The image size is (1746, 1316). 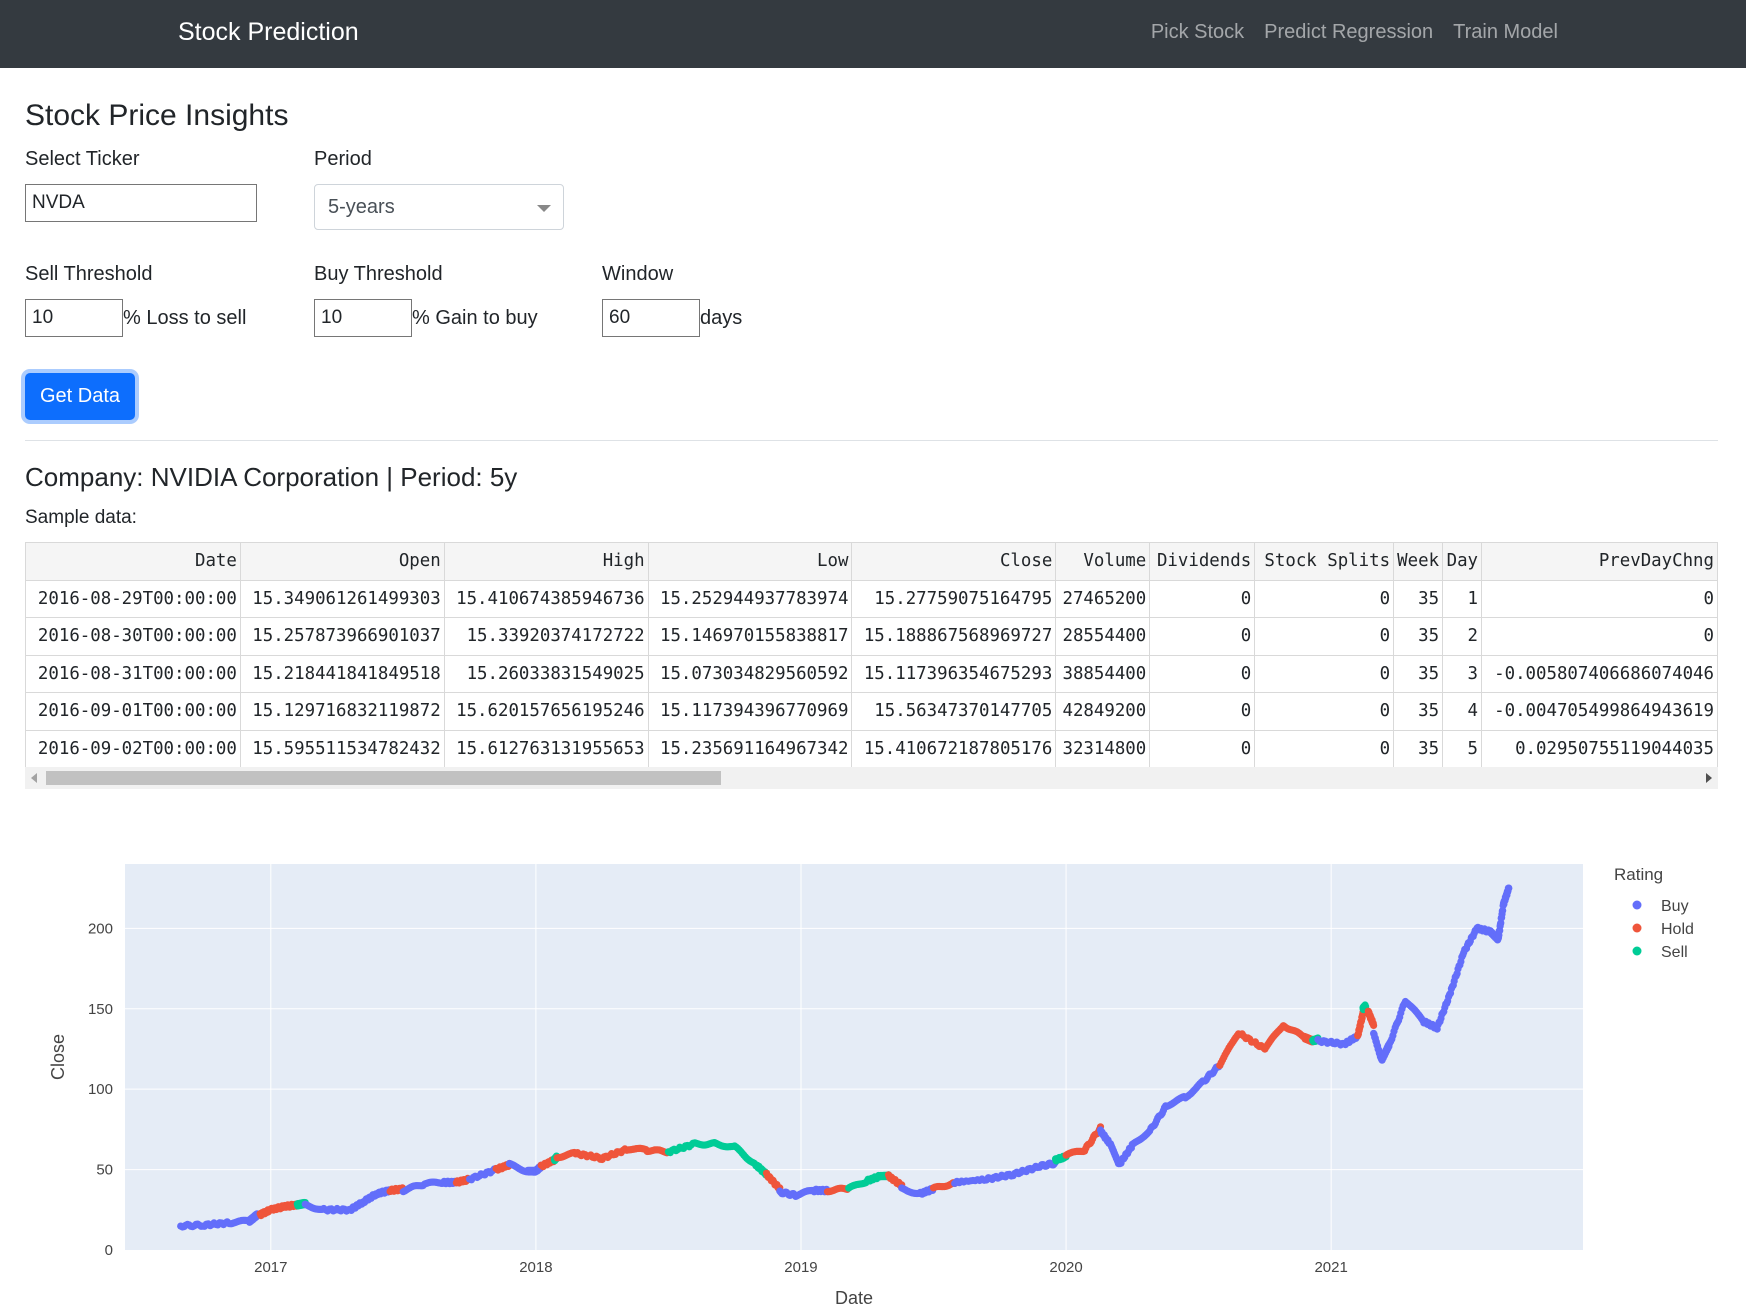 I want to click on get-data-button: Get Data, so click(x=80, y=396).